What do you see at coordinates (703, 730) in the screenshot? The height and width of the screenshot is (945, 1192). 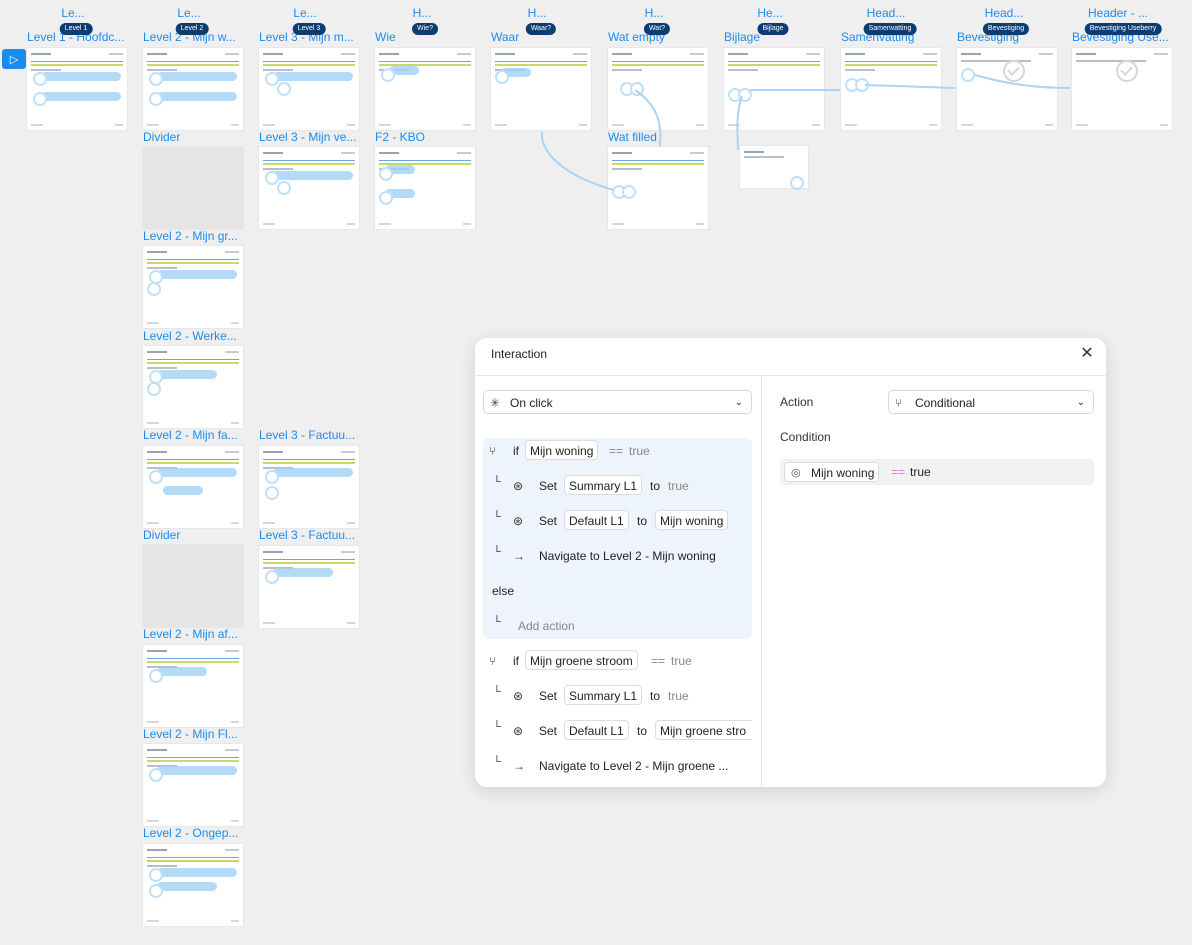 I see `value-chip: Mijn groene stro` at bounding box center [703, 730].